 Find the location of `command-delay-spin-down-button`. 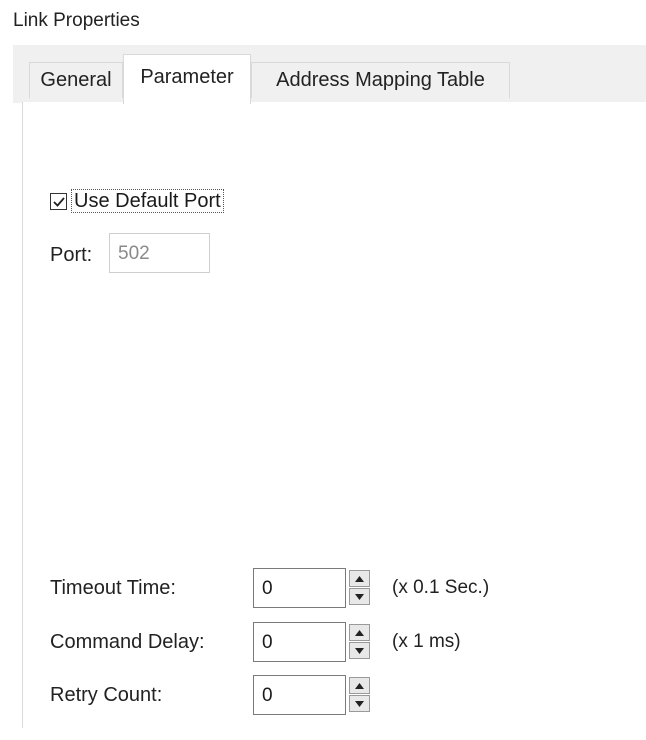

command-delay-spin-down-button is located at coordinates (359, 650).